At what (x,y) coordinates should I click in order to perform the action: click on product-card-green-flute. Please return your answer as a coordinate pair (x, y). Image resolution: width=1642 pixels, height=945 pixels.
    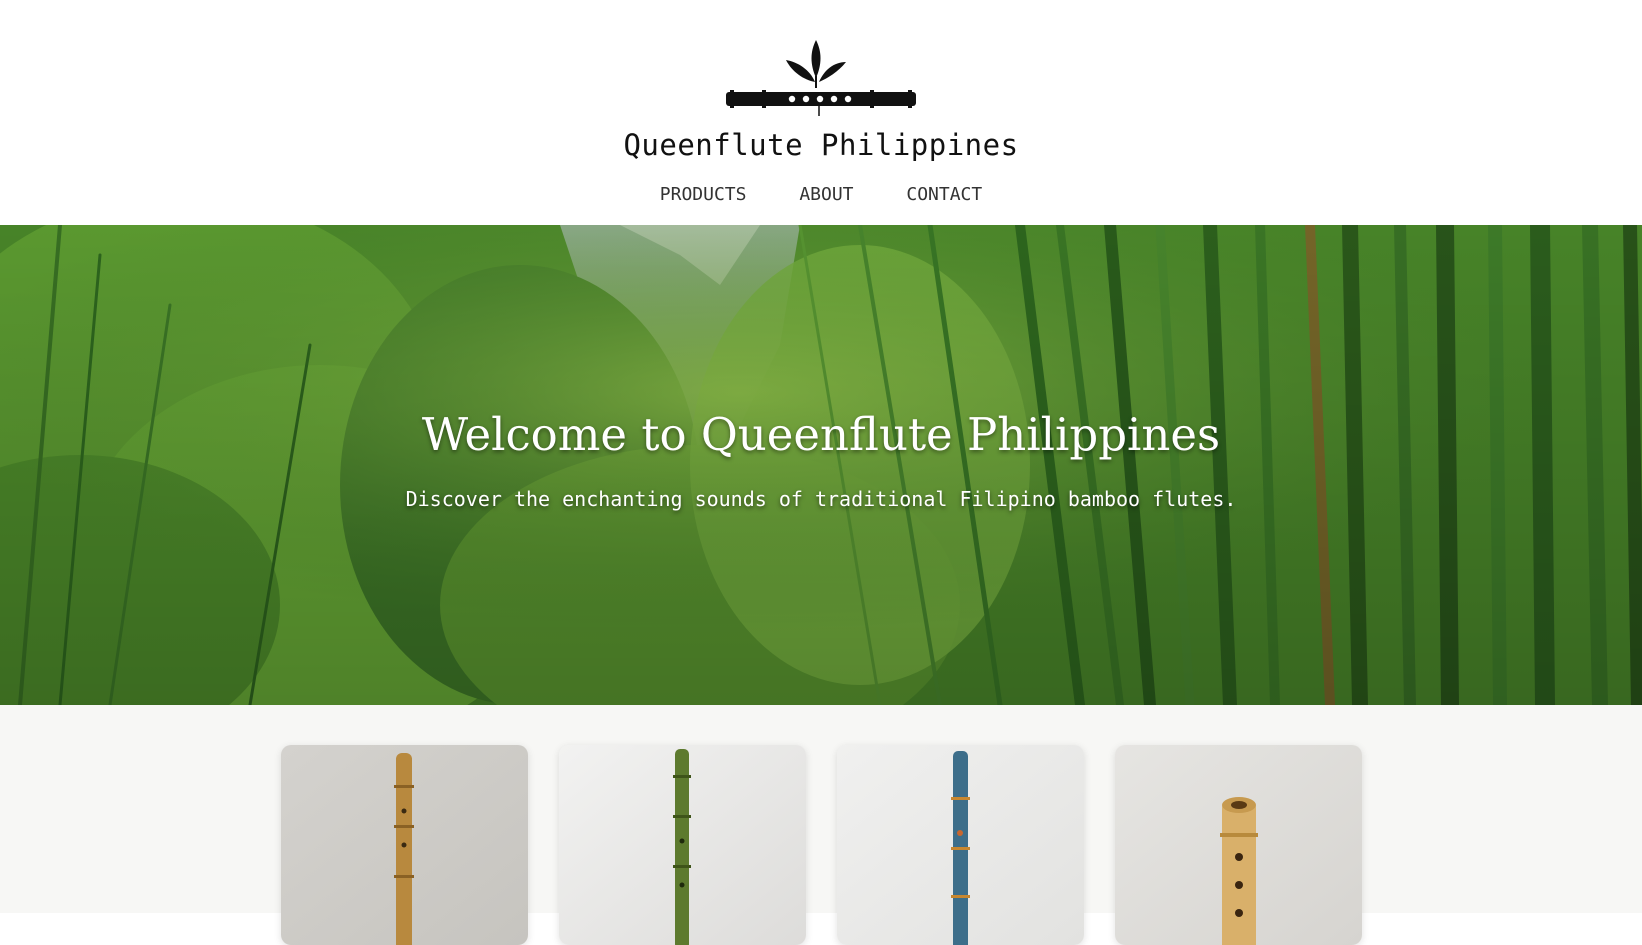
    Looking at the image, I should click on (682, 845).